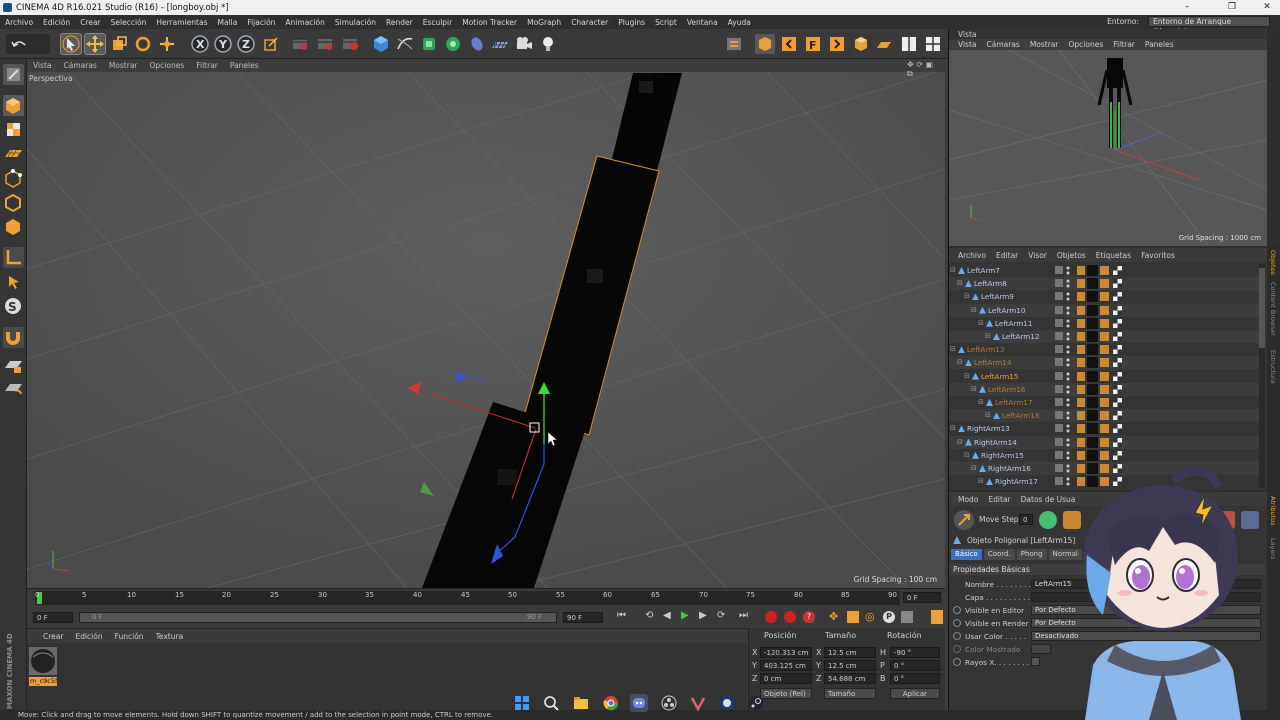 Image resolution: width=1280 pixels, height=720 pixels. What do you see at coordinates (853, 617) in the screenshot?
I see `key-scale-icon` at bounding box center [853, 617].